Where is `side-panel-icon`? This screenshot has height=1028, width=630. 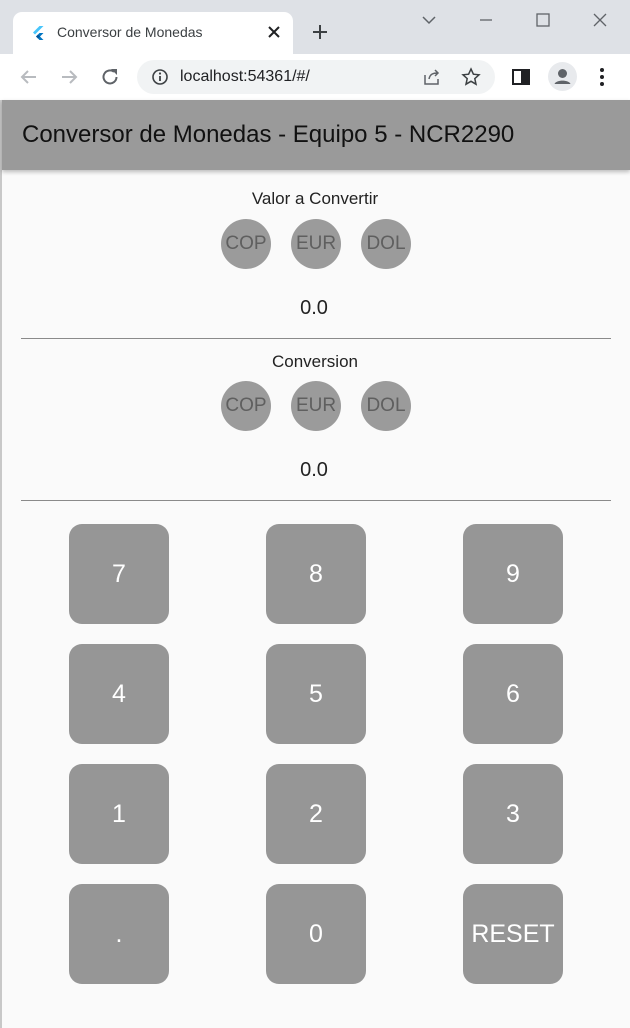 side-panel-icon is located at coordinates (521, 77).